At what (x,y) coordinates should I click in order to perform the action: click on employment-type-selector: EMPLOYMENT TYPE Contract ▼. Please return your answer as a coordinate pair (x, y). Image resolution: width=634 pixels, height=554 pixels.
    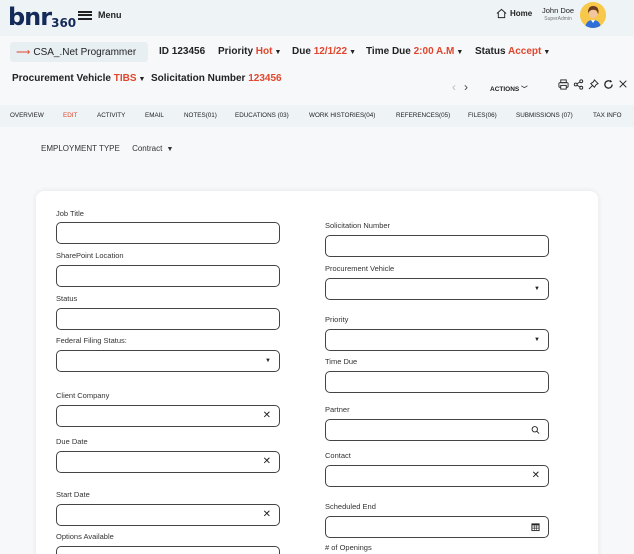
    Looking at the image, I should click on (107, 148).